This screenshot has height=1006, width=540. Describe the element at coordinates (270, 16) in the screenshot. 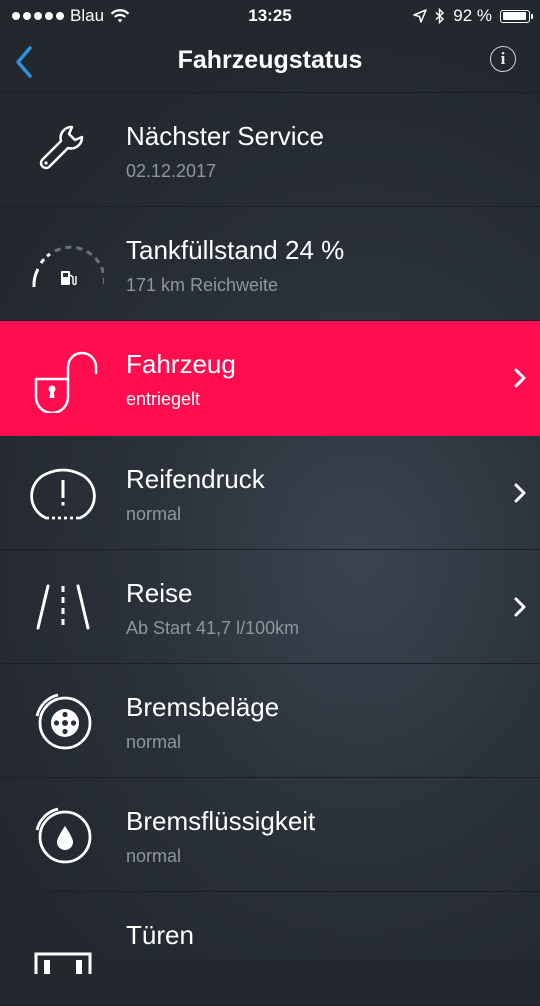

I see `status-bar: Blau 13:25 92 %` at that location.